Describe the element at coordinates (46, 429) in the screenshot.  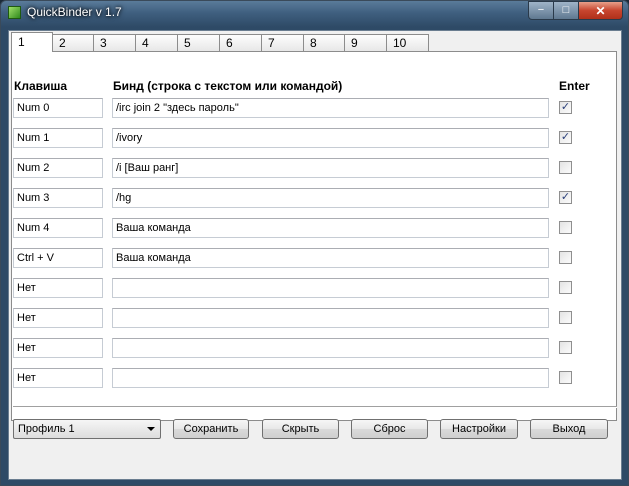
I see `profile-select-value: Профиль 1` at that location.